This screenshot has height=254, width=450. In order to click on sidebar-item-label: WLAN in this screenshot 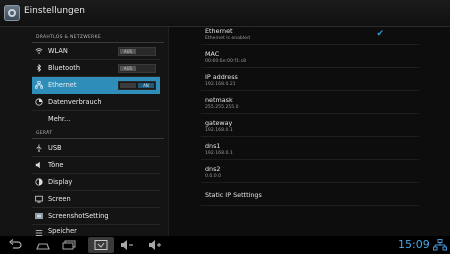, I will do `click(58, 51)`.